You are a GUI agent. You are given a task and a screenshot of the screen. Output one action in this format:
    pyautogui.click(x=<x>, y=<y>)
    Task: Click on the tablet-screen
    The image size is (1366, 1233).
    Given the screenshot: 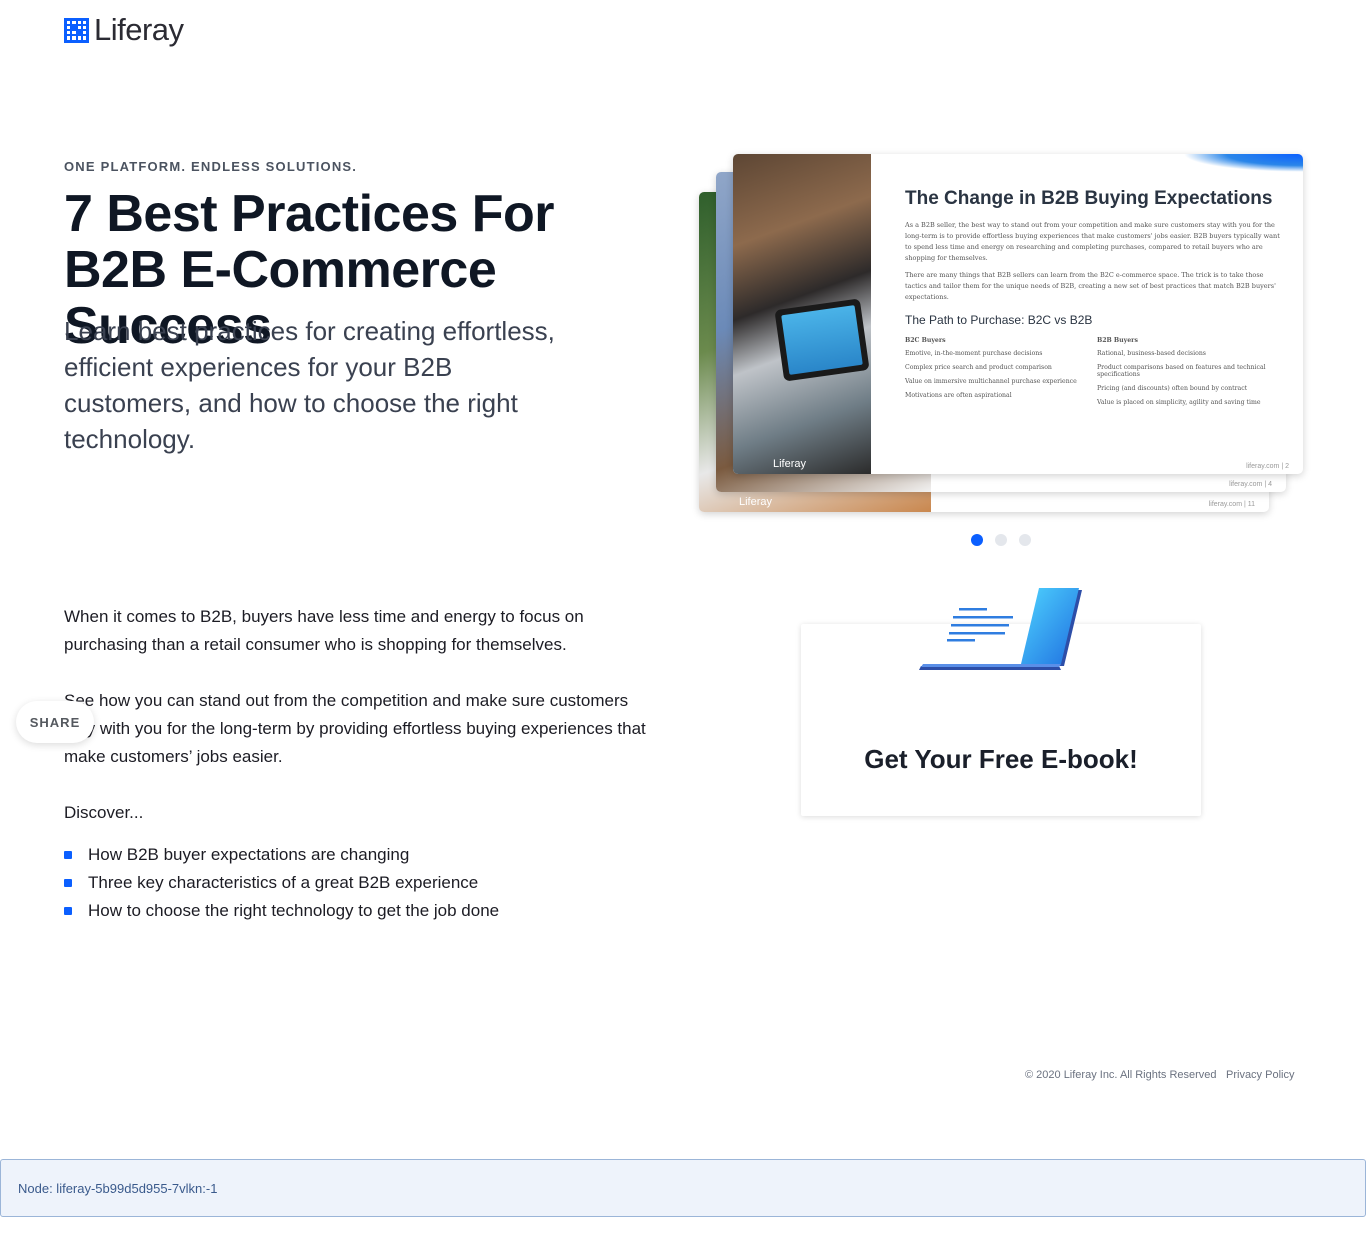 What is the action you would take?
    pyautogui.click(x=822, y=340)
    